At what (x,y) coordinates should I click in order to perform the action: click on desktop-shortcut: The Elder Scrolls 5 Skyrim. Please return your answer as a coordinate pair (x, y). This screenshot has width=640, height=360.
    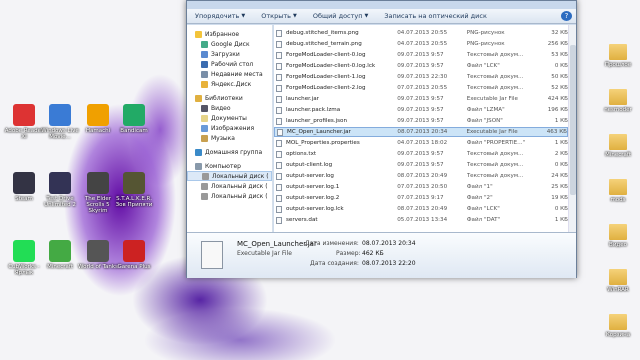
    Looking at the image, I should click on (98, 193).